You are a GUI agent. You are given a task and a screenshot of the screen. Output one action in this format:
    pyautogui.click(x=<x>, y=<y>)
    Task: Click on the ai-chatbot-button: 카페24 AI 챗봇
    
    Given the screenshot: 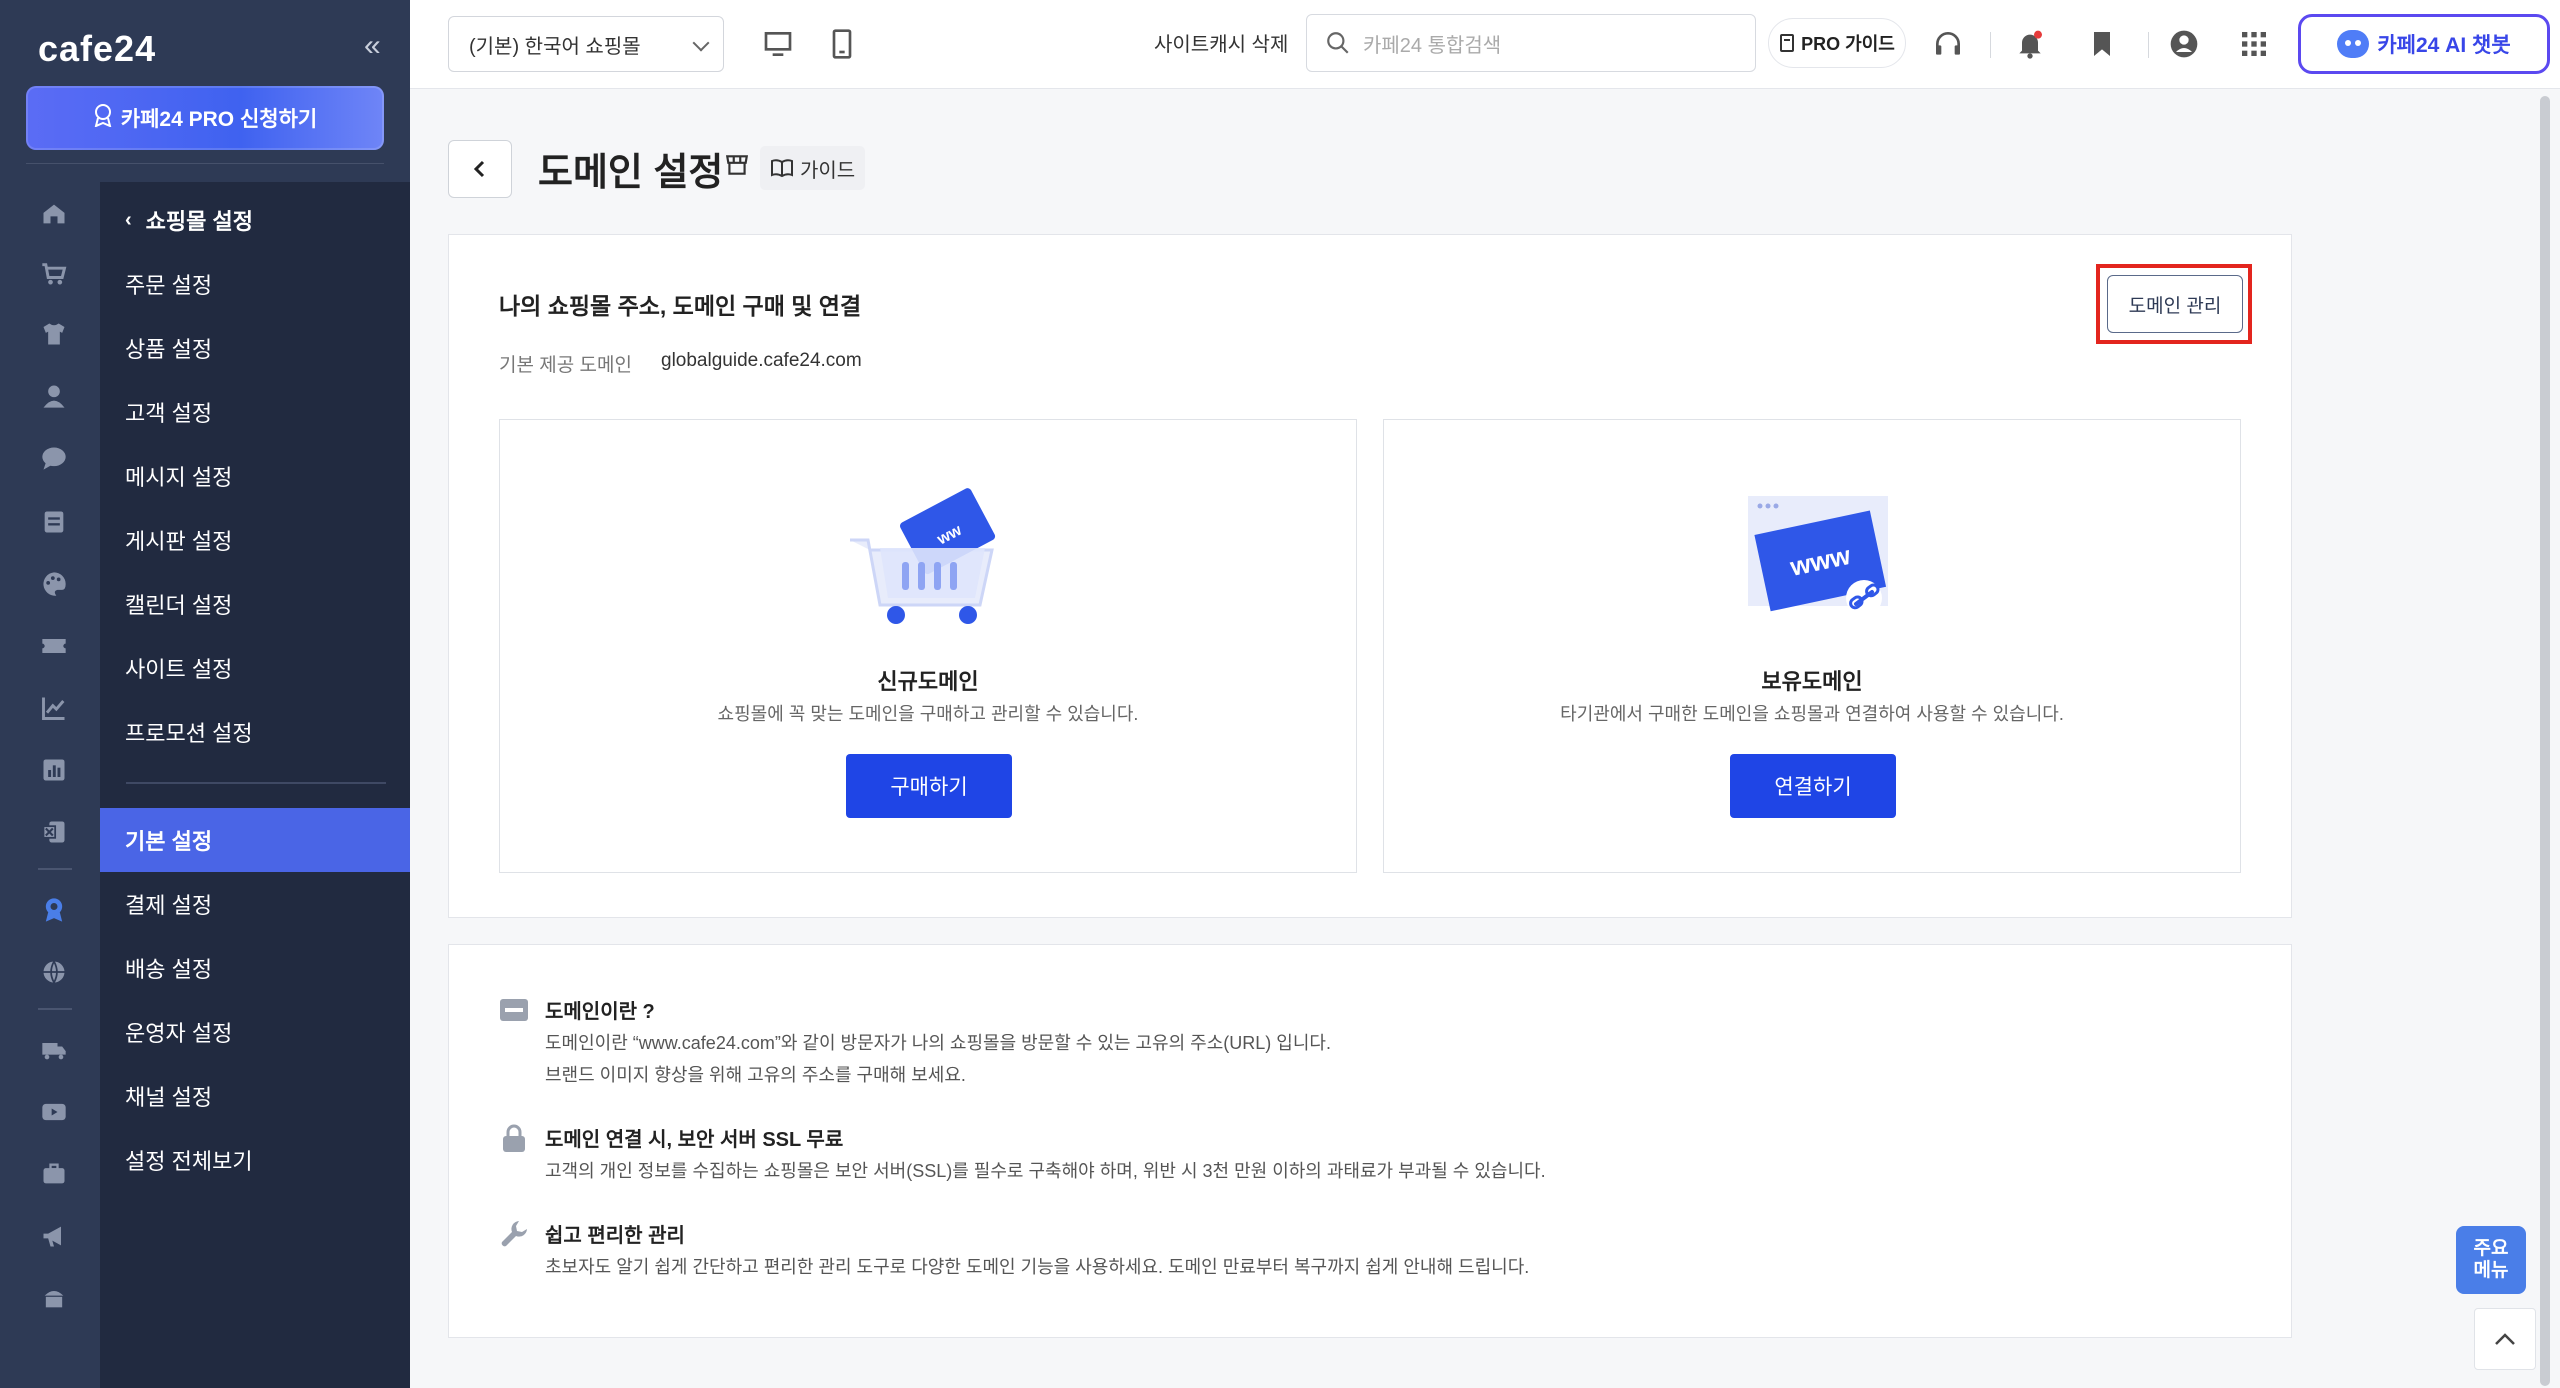 What is the action you would take?
    pyautogui.click(x=2424, y=44)
    